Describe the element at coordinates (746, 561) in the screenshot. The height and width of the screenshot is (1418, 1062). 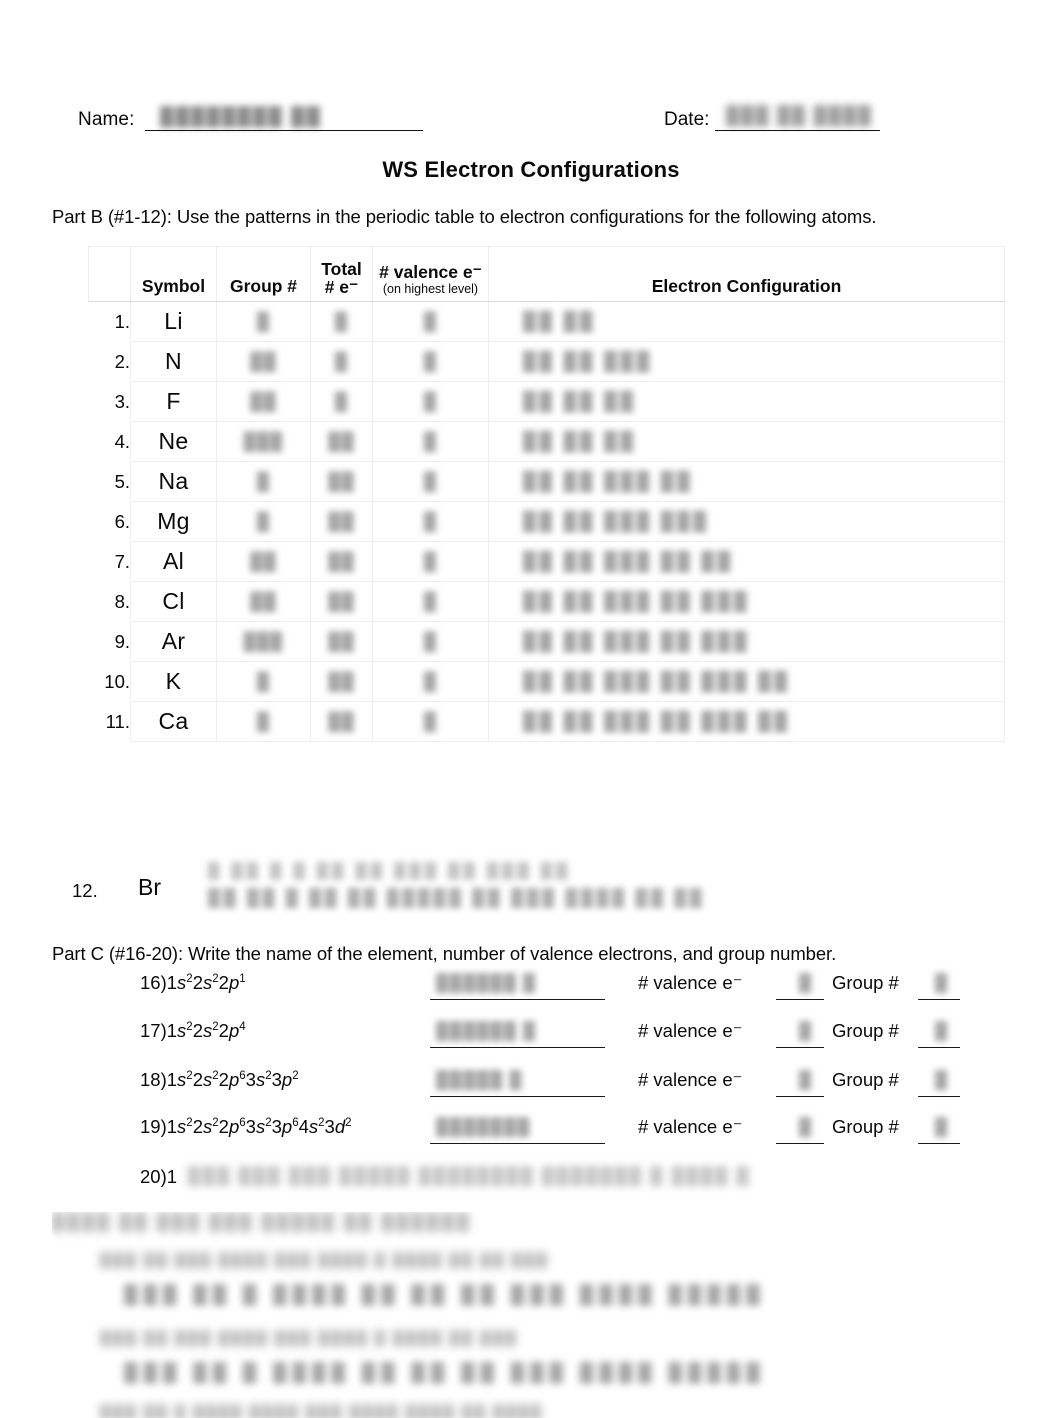
I see `row-configuration-answer: ██ ██ ███ ██ ██` at that location.